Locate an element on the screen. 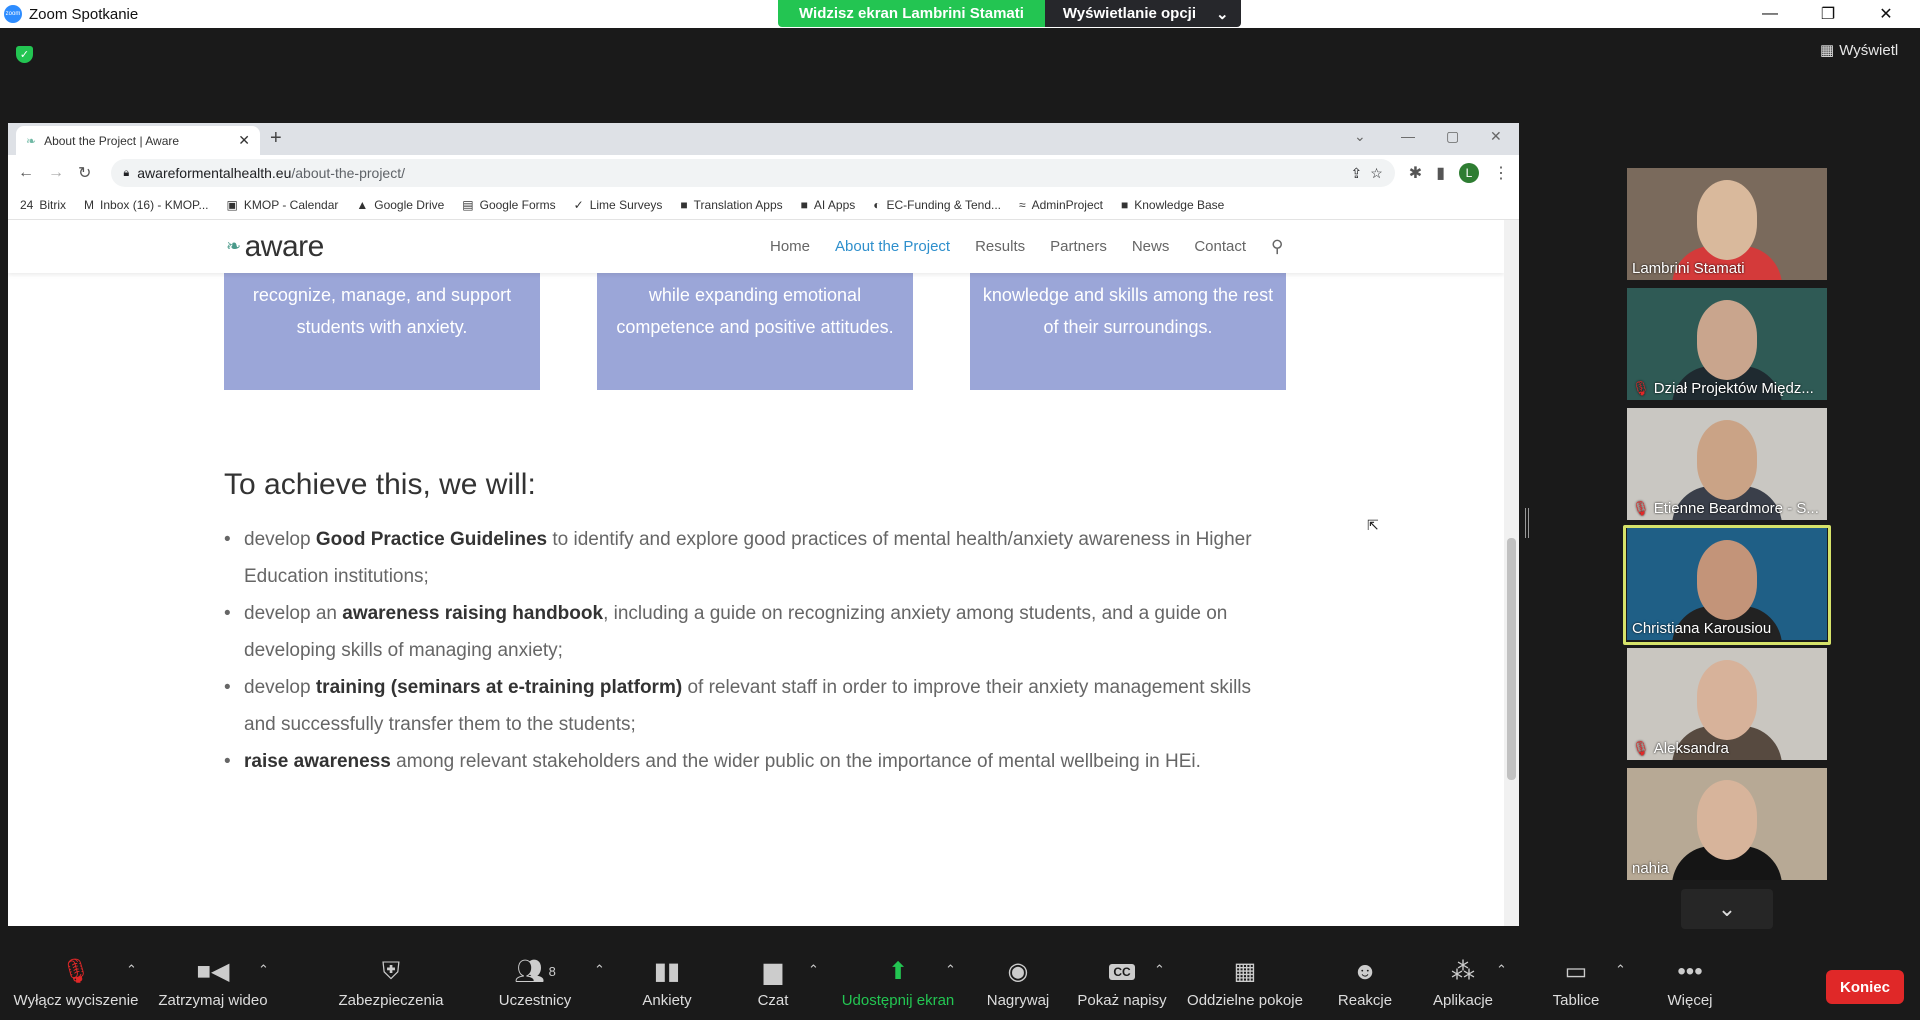 The image size is (1920, 1020). more-button: ••• Więcej is located at coordinates (1690, 983).